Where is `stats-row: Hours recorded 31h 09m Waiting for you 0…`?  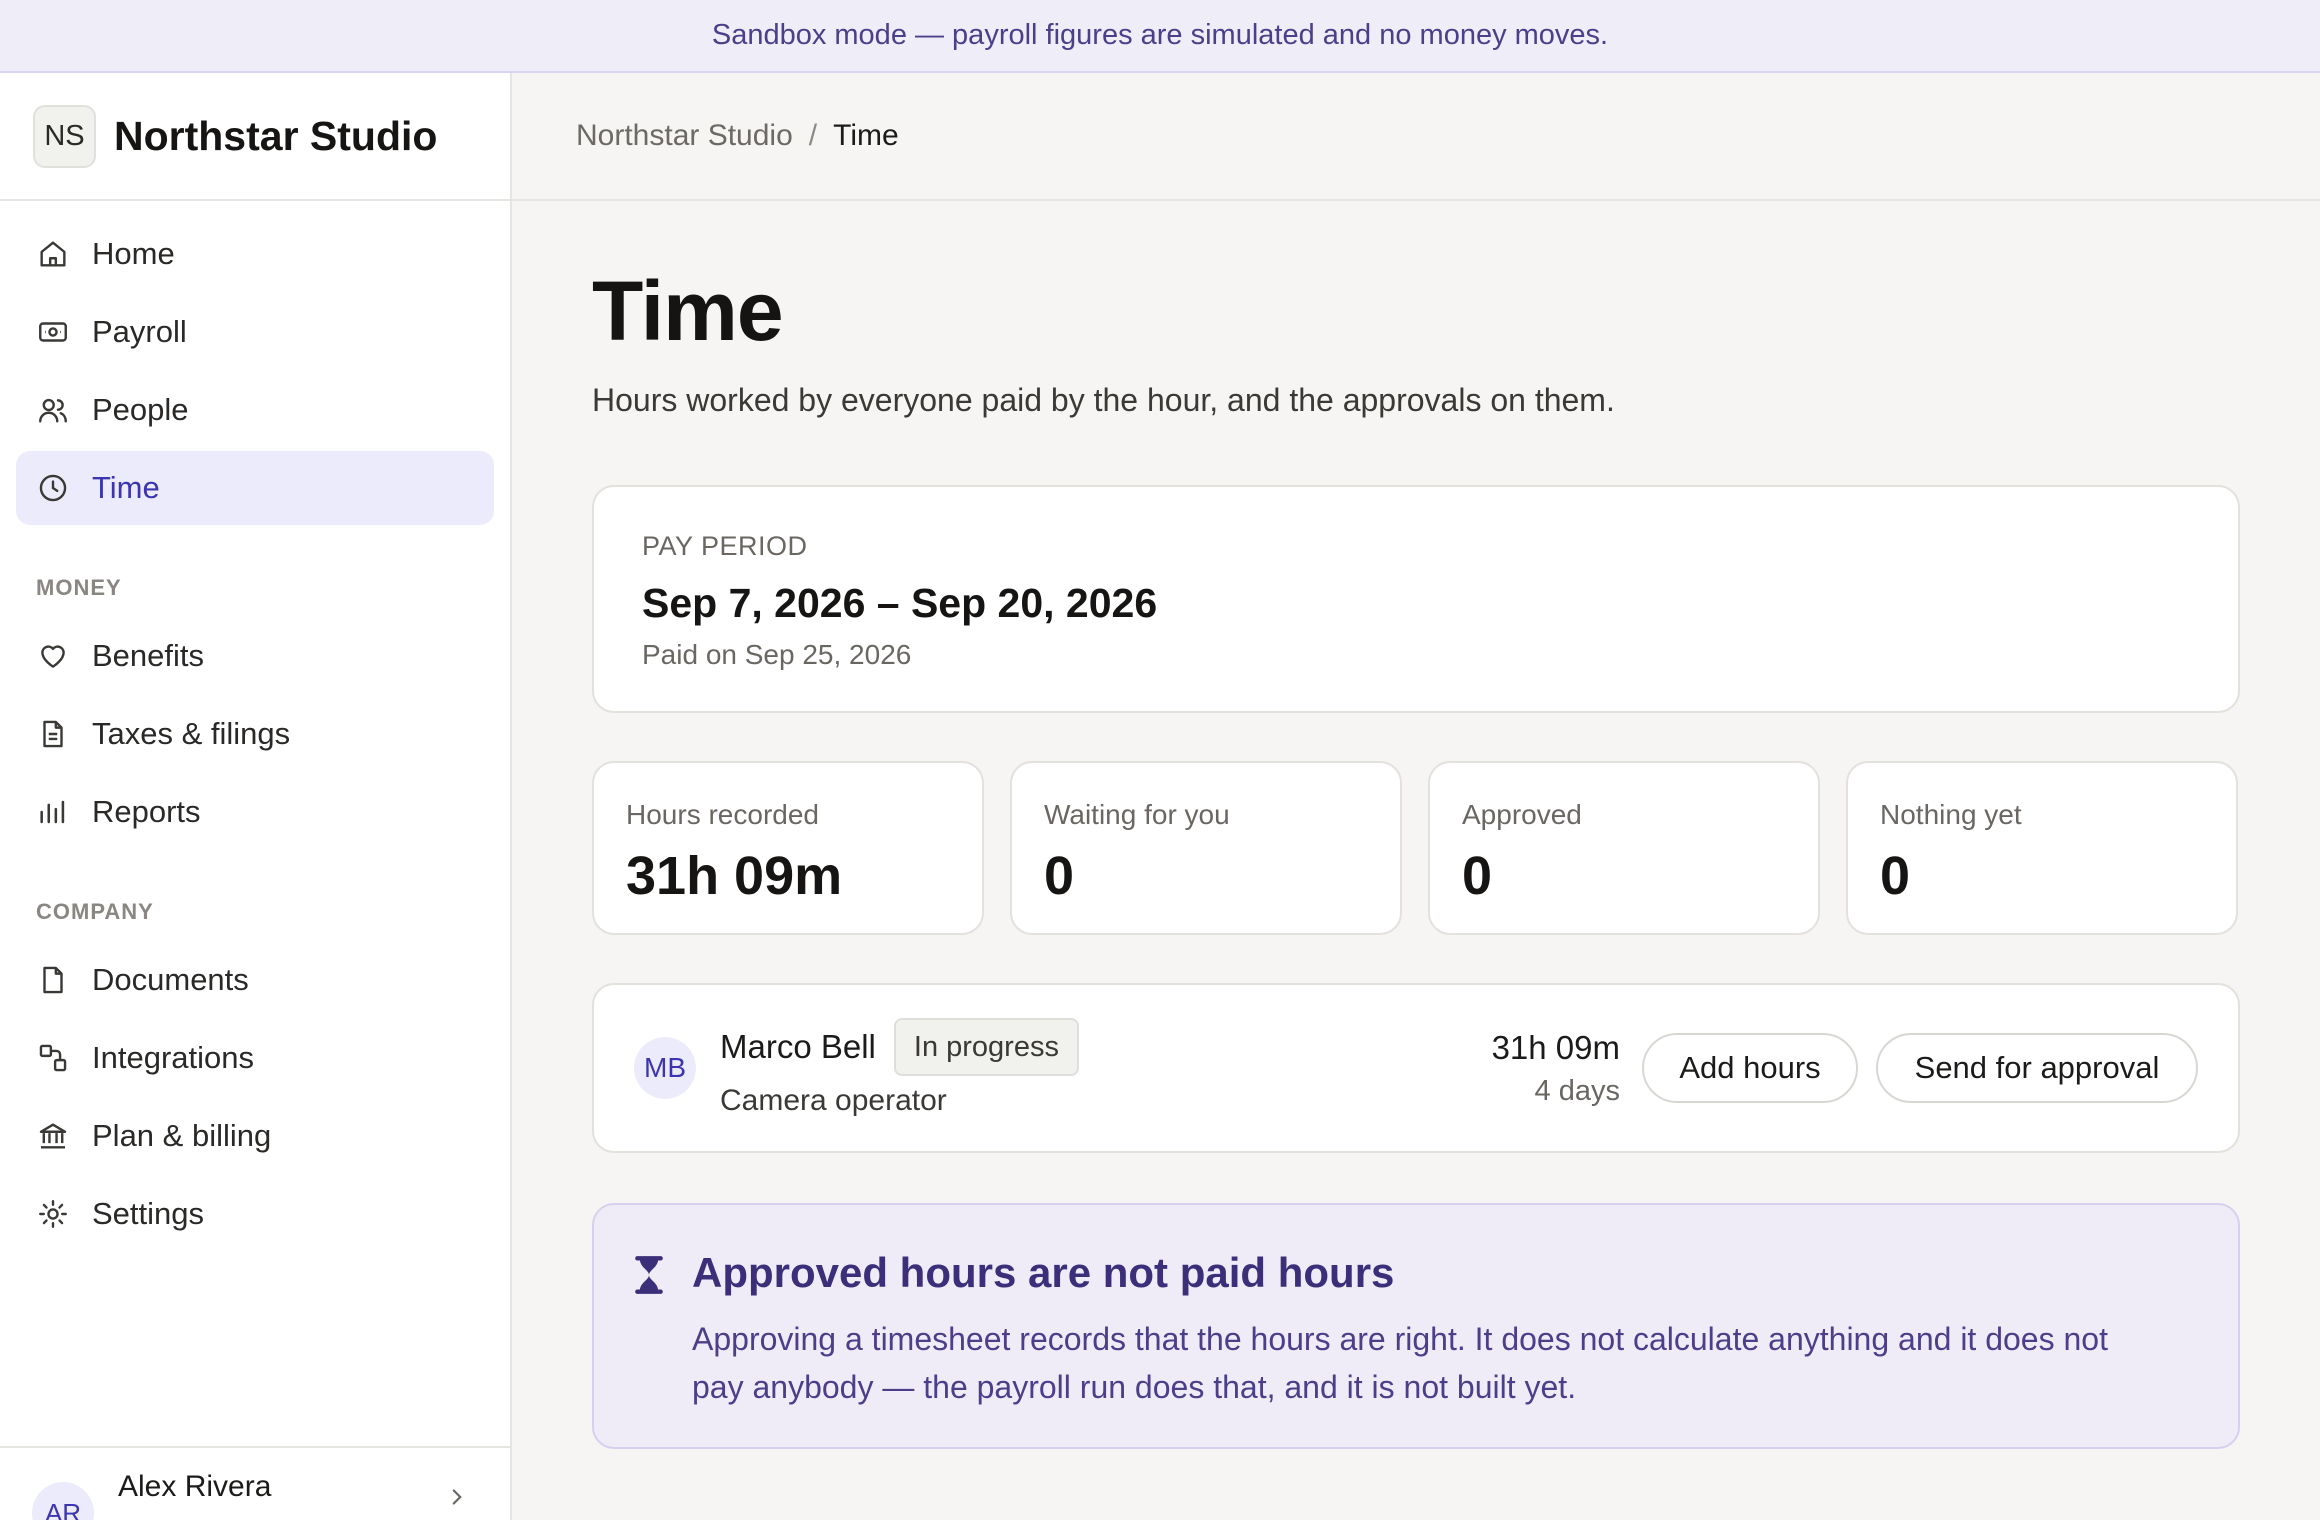 stats-row: Hours recorded 31h 09m Waiting for you 0… is located at coordinates (1416, 848).